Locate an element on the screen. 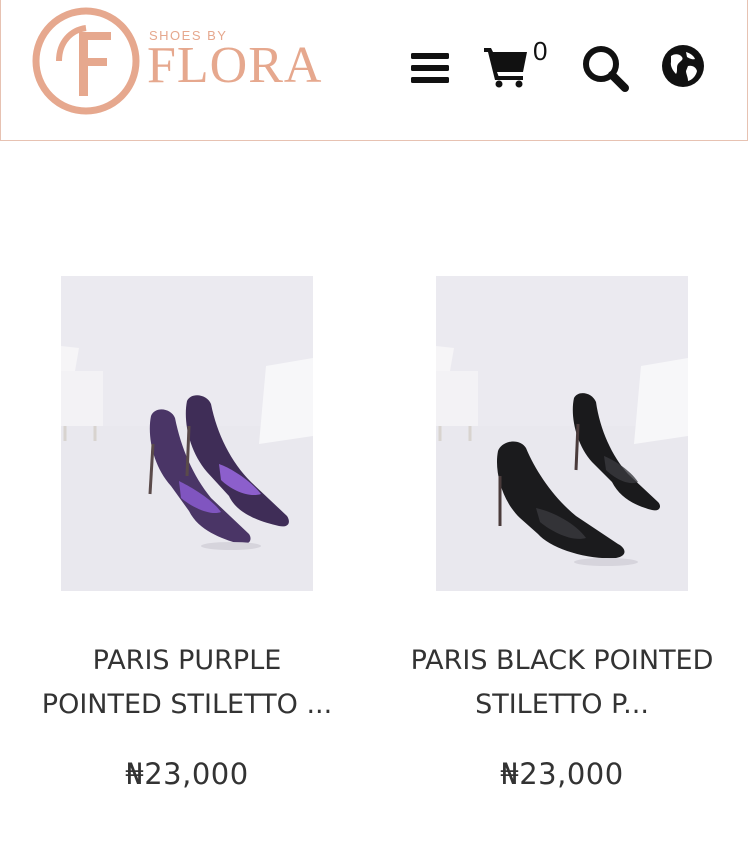 The image size is (750, 864). search-icon is located at coordinates (605, 68).